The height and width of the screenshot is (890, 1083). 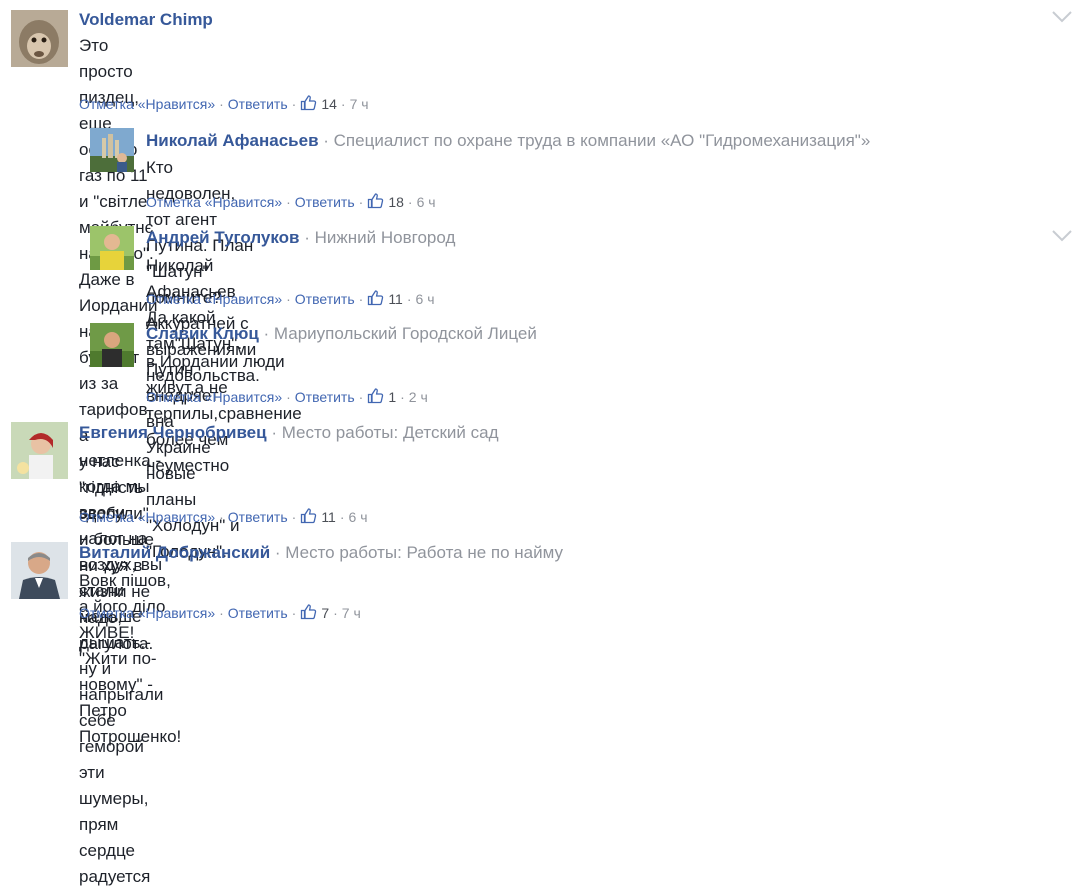 What do you see at coordinates (418, 397) in the screenshot?
I see `timestamp: 2 ч` at bounding box center [418, 397].